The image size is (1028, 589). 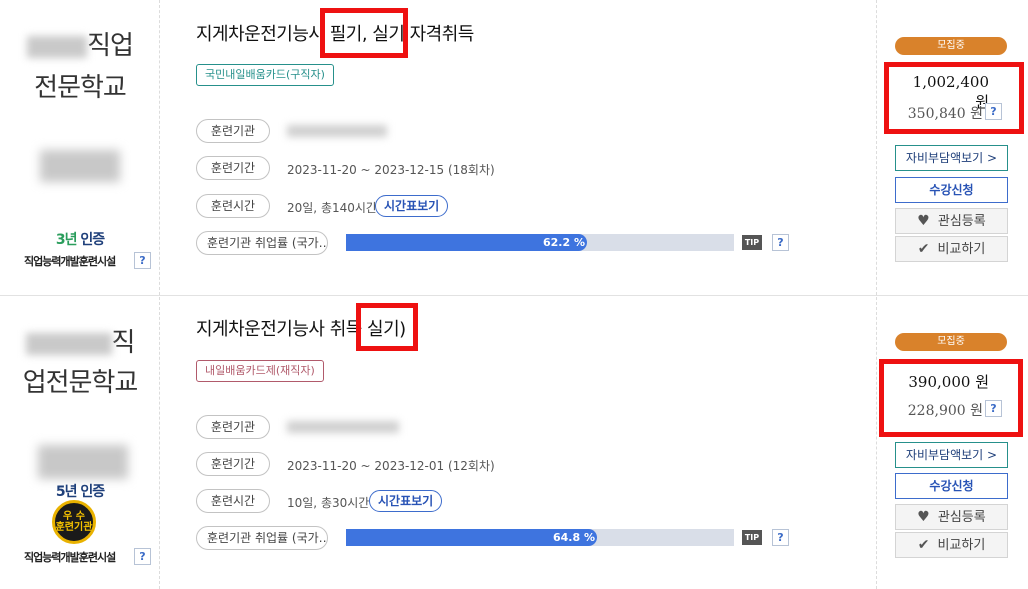 I want to click on period-value: 2023-11-20 ~ 2023-12-15 (18회차), so click(x=391, y=170).